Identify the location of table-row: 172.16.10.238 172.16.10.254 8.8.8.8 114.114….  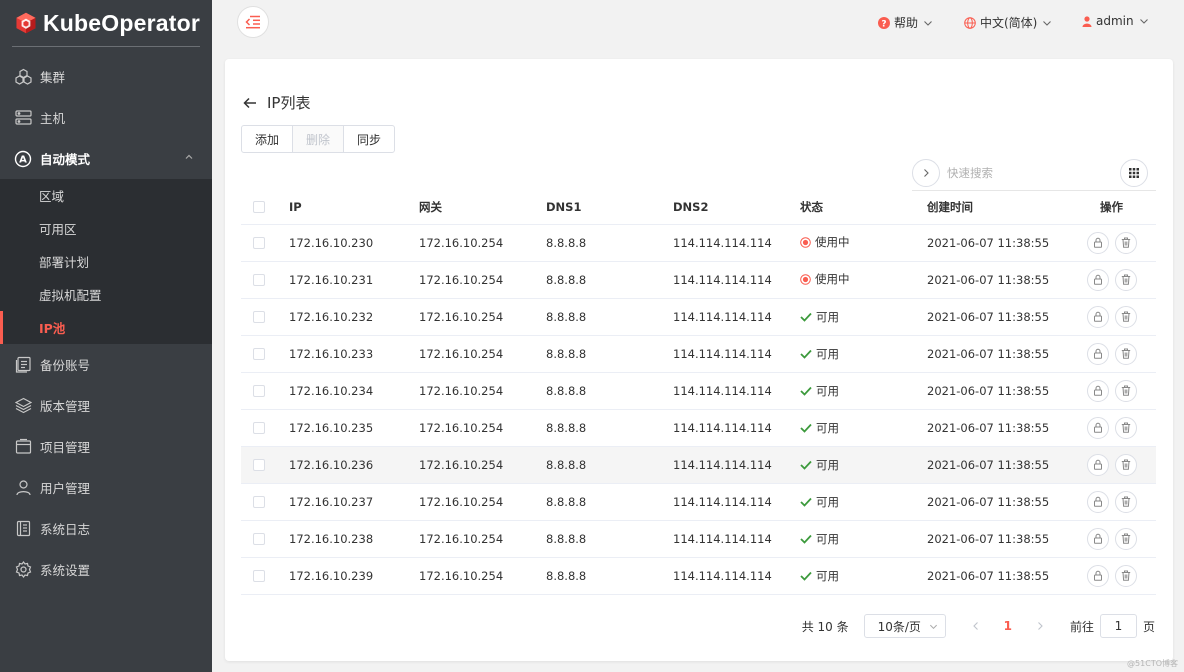
(698, 539).